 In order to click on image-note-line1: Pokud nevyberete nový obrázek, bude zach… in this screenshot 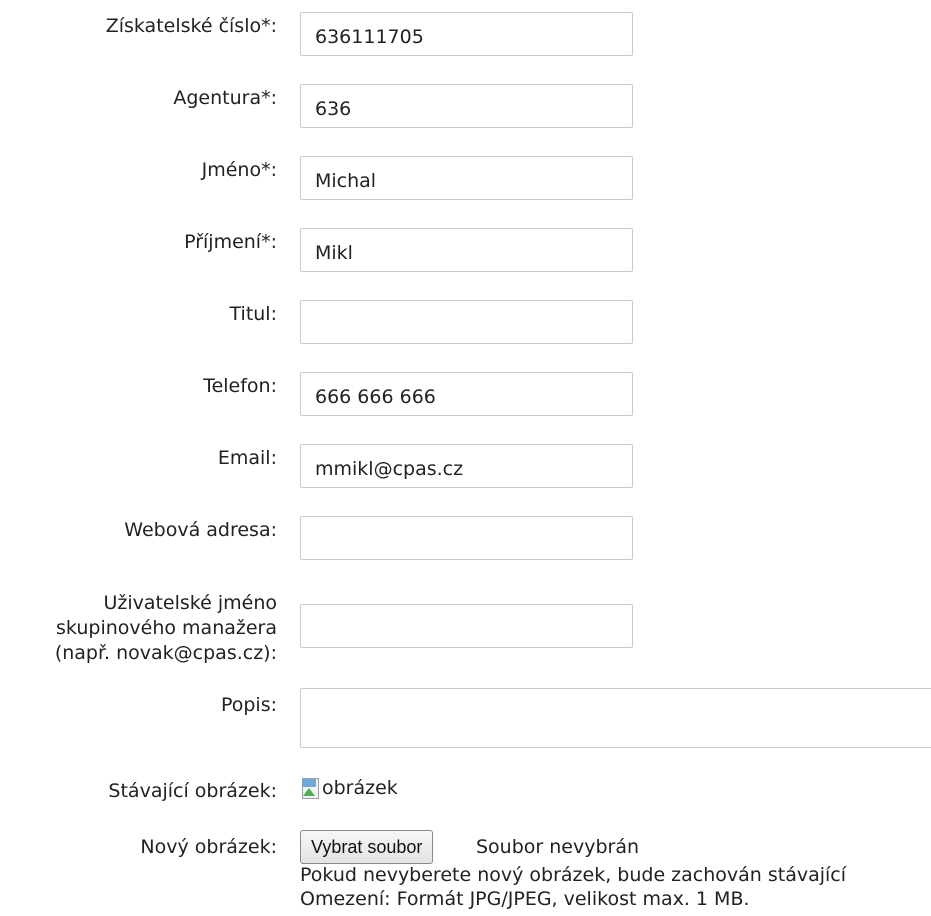, I will do `click(573, 875)`.